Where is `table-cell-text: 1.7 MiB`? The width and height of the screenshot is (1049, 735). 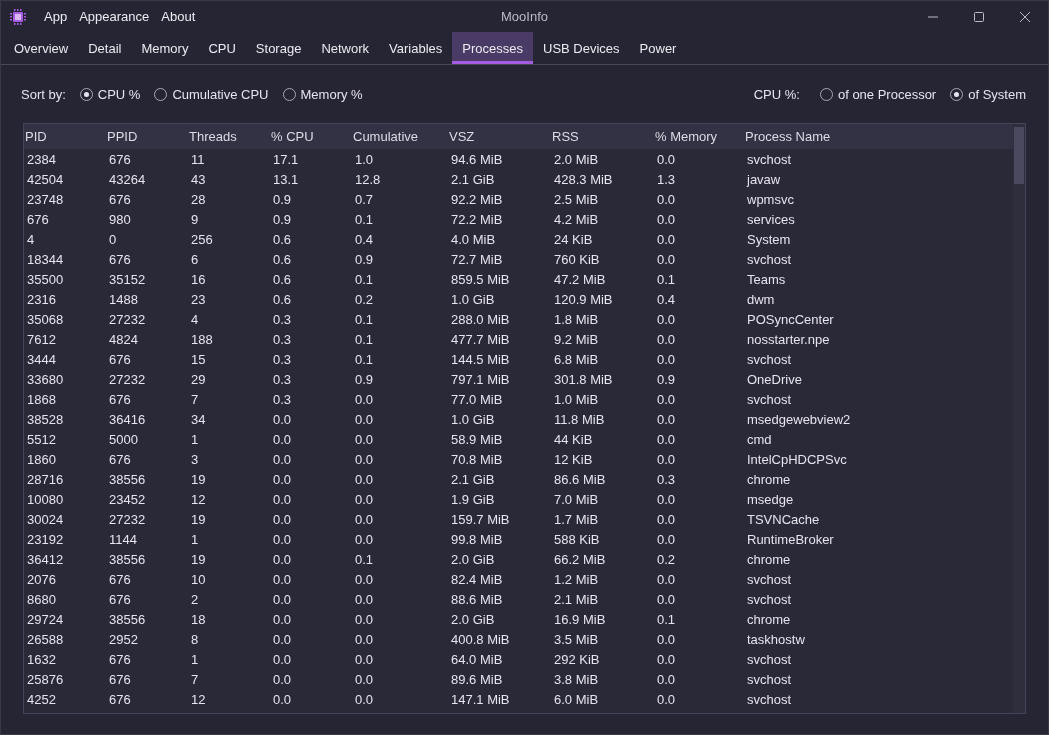
table-cell-text: 1.7 MiB is located at coordinates (576, 519).